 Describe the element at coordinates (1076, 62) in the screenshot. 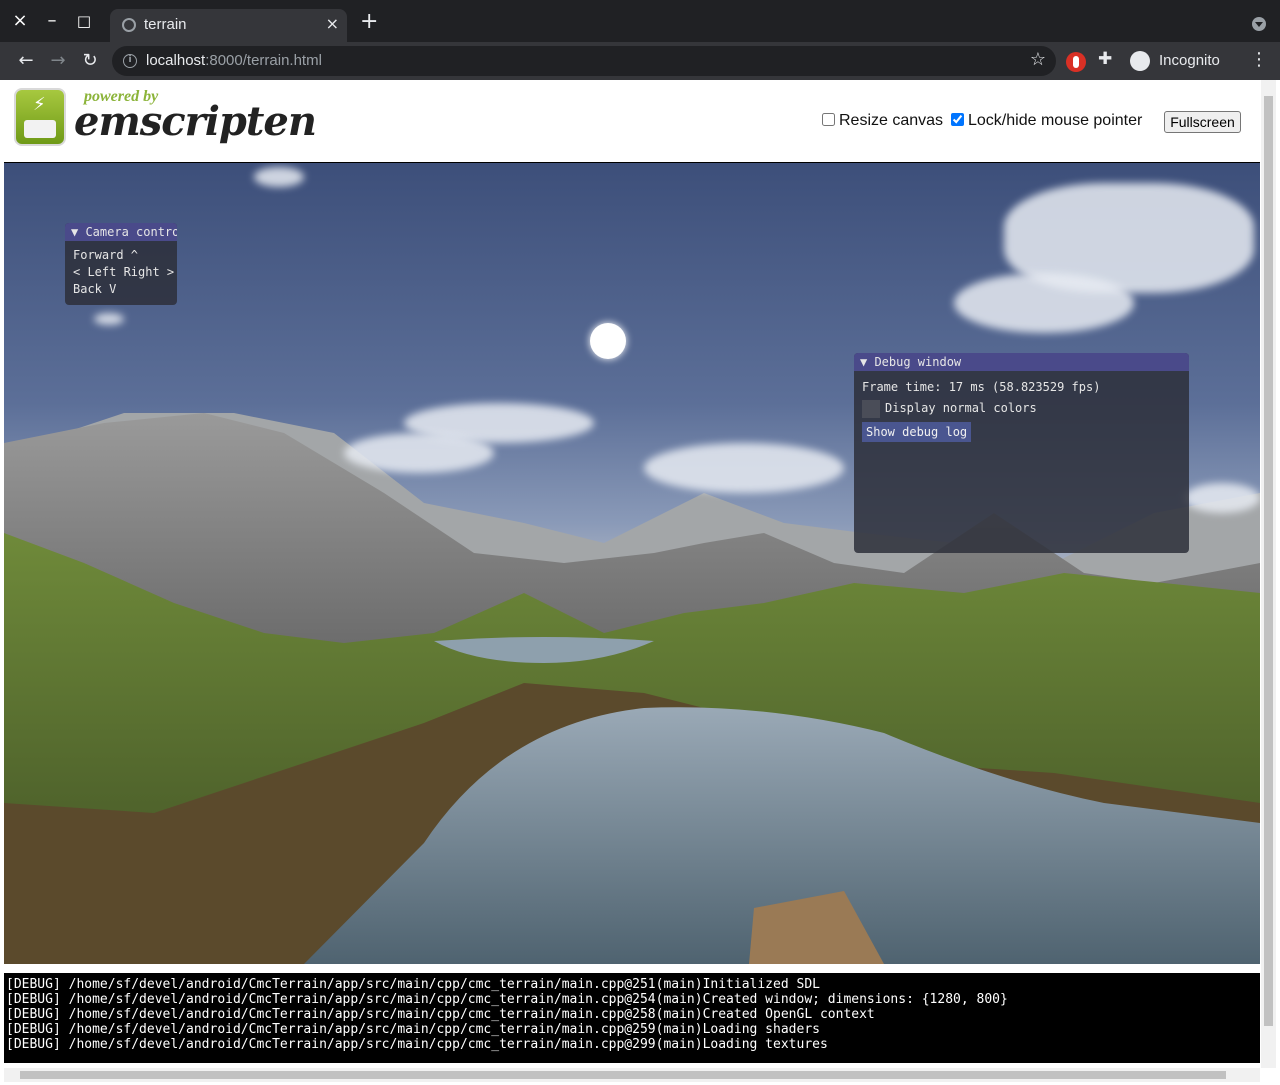

I see `extension-icon` at that location.